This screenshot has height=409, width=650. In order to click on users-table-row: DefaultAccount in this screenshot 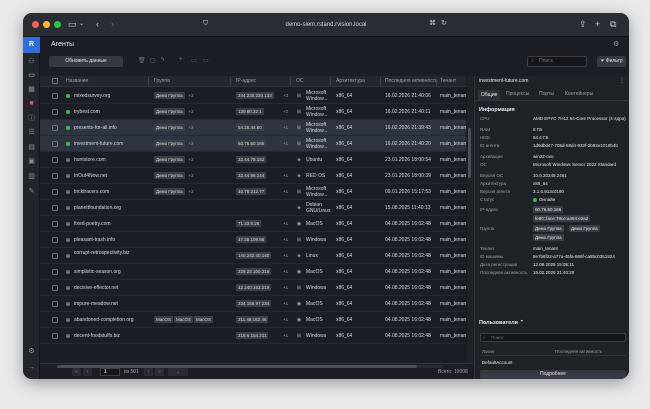, I will do `click(553, 362)`.